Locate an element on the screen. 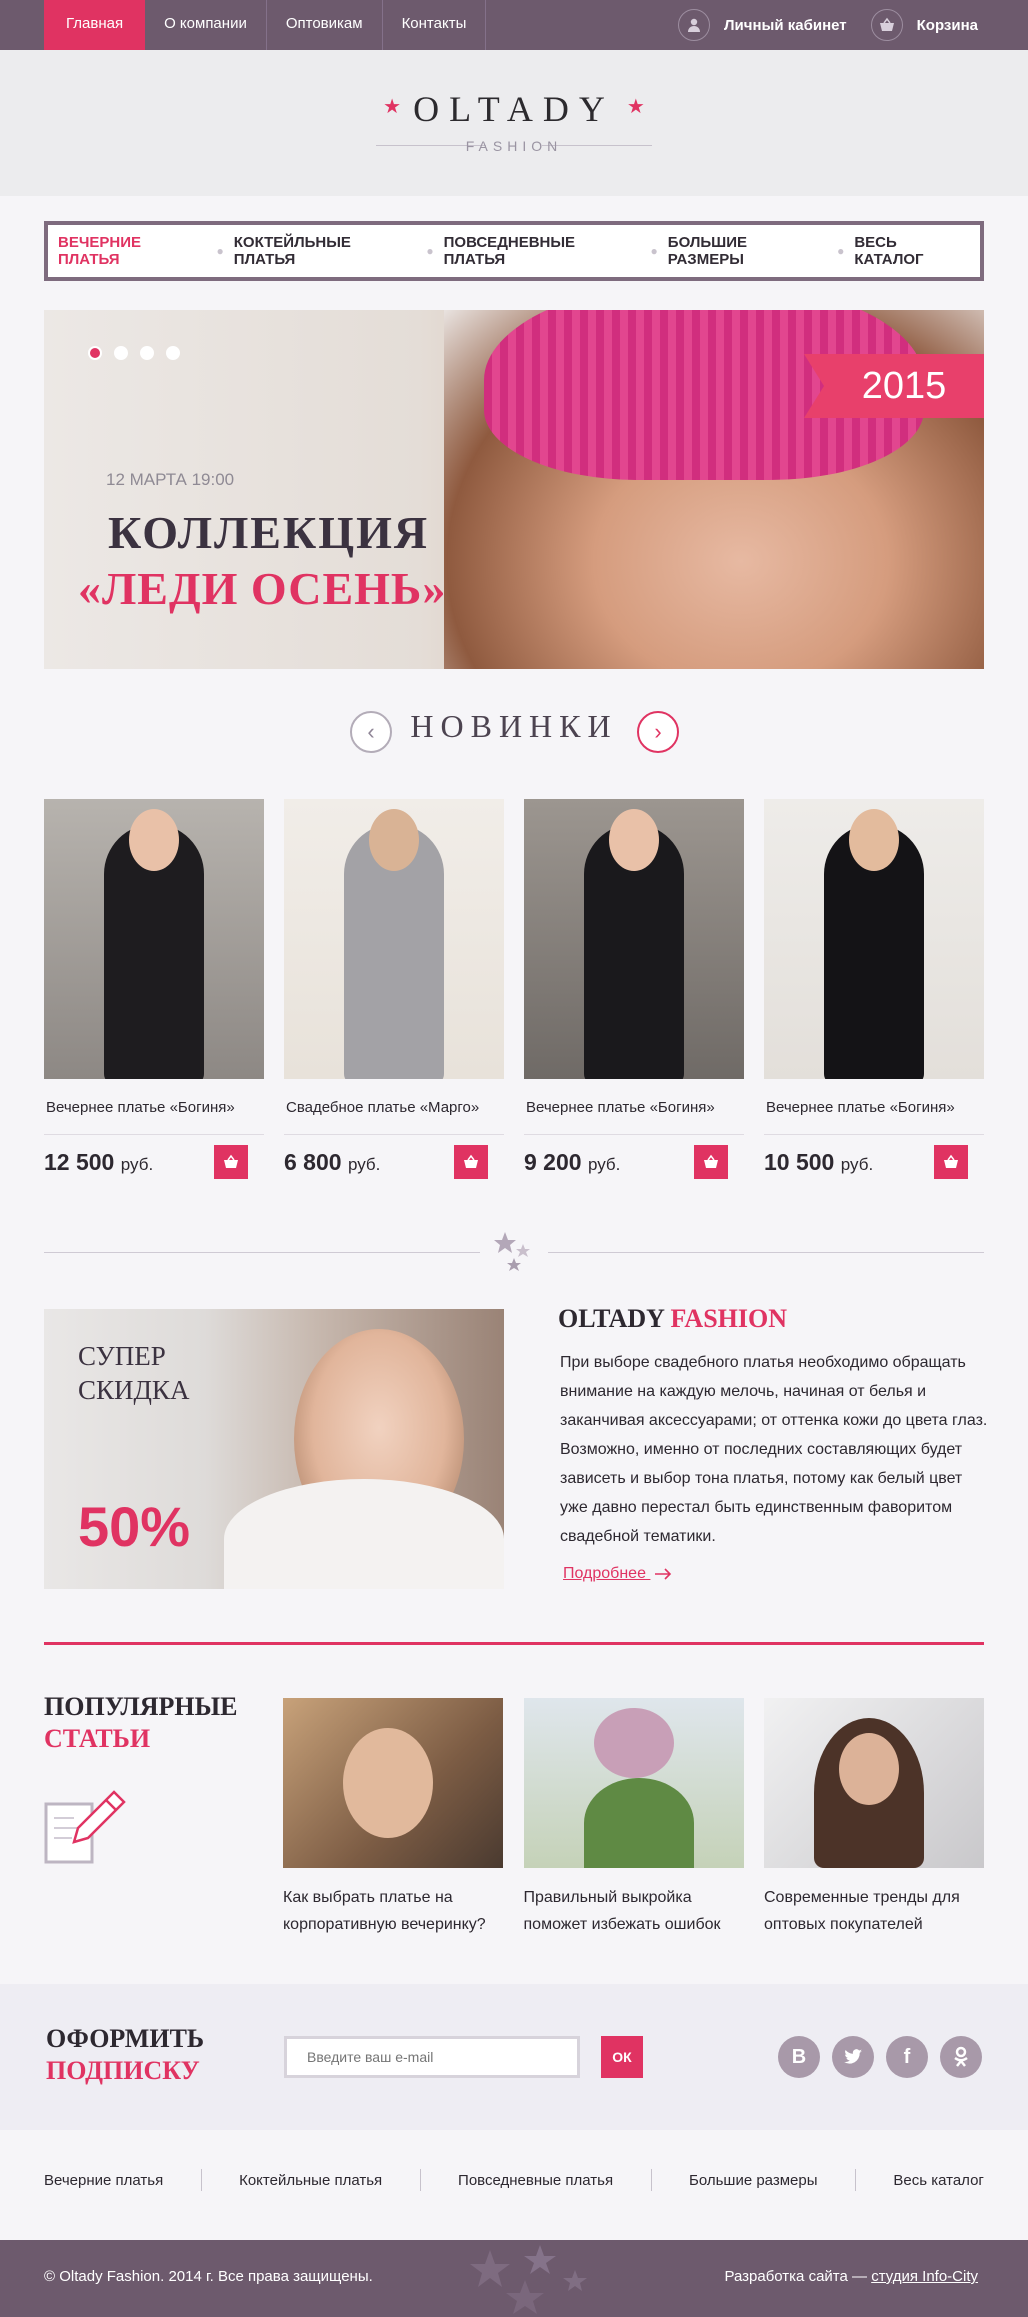 The image size is (1028, 2317). footer-link-evening: Вечерние платья is located at coordinates (103, 2180).